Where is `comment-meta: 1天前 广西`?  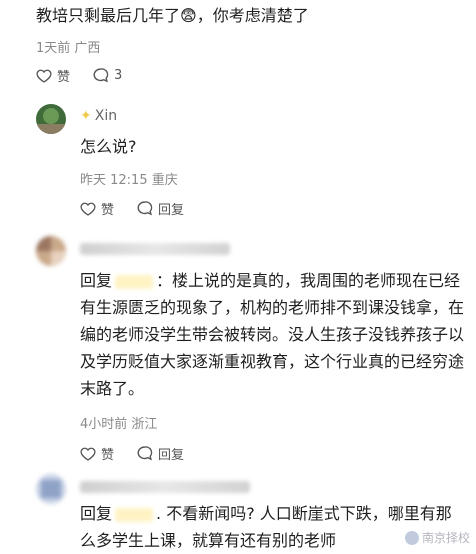
comment-meta: 1天前 广西 is located at coordinates (68, 48).